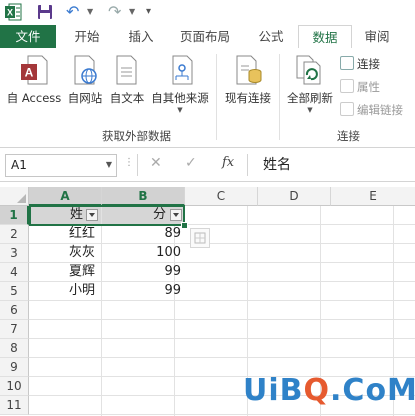  Describe the element at coordinates (325, 37) in the screenshot. I see `tab-data: 数据` at that location.